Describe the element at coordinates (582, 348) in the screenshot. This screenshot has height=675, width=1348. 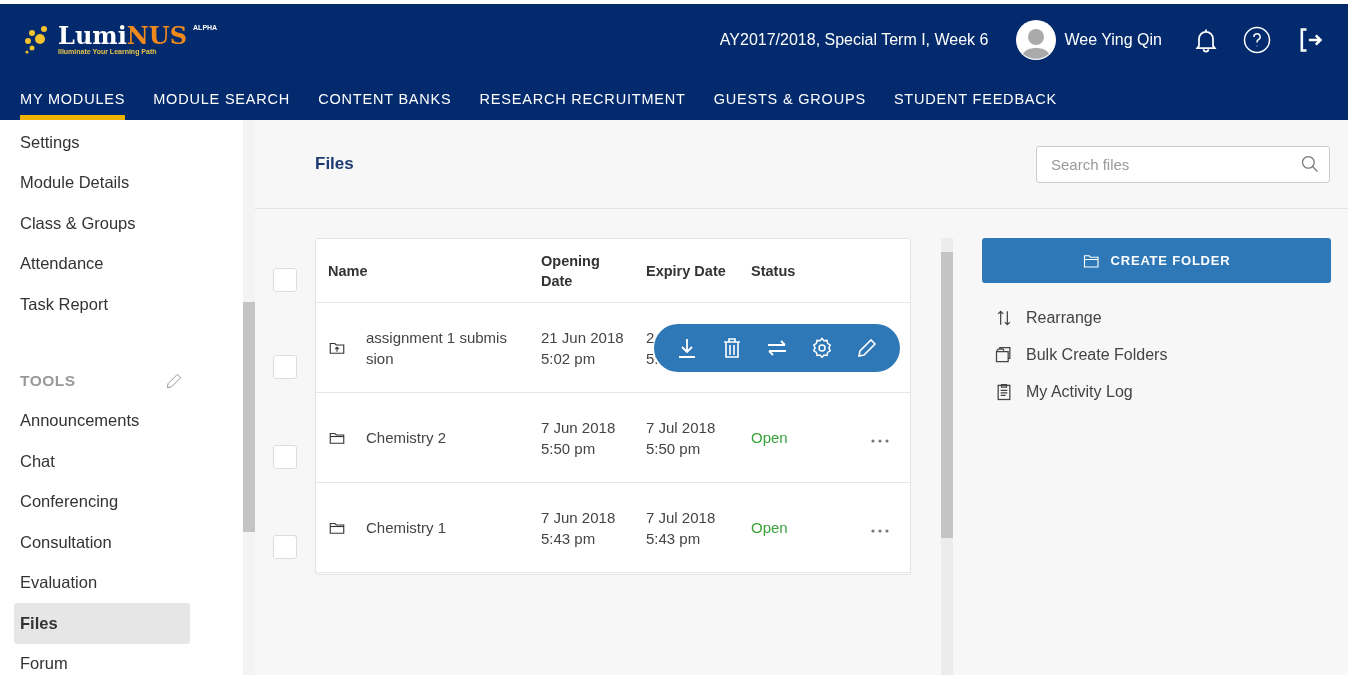
I see `table-cell-text: 21 Jun 2018 5:02 pm` at that location.